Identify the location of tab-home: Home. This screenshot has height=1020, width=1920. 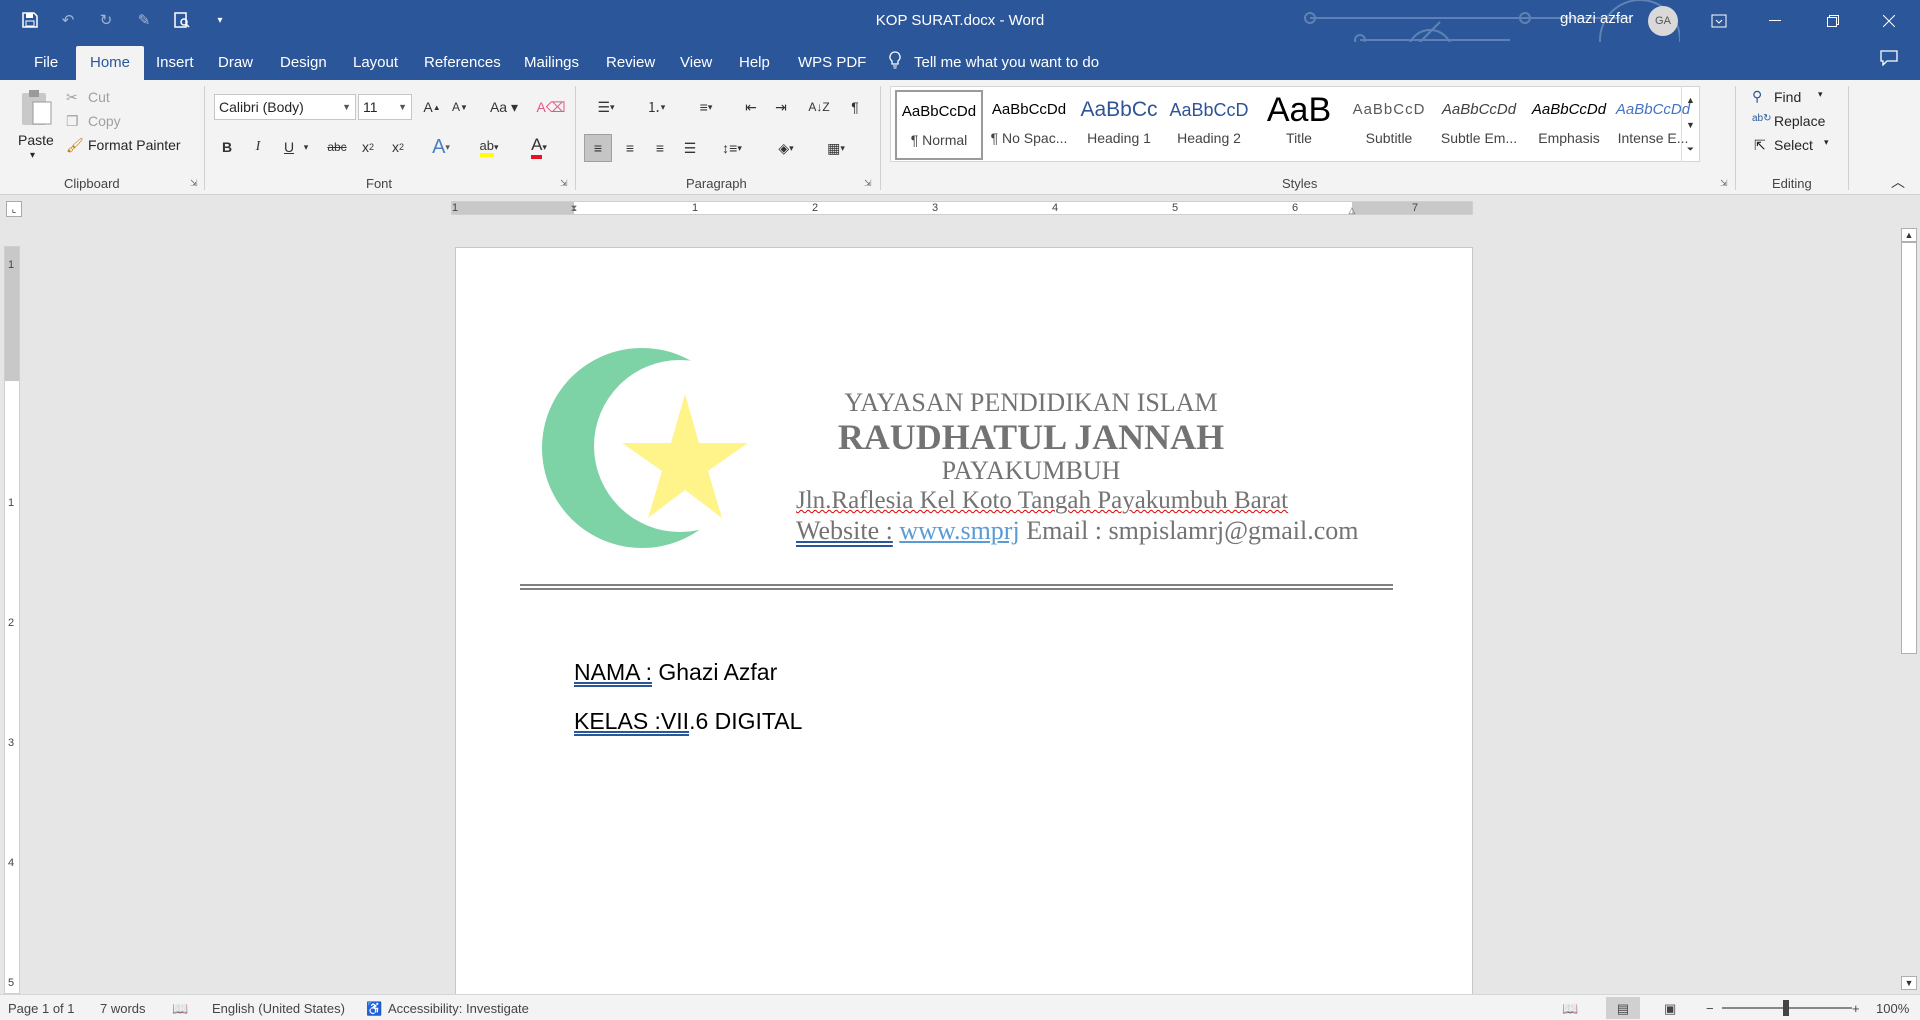
(110, 63).